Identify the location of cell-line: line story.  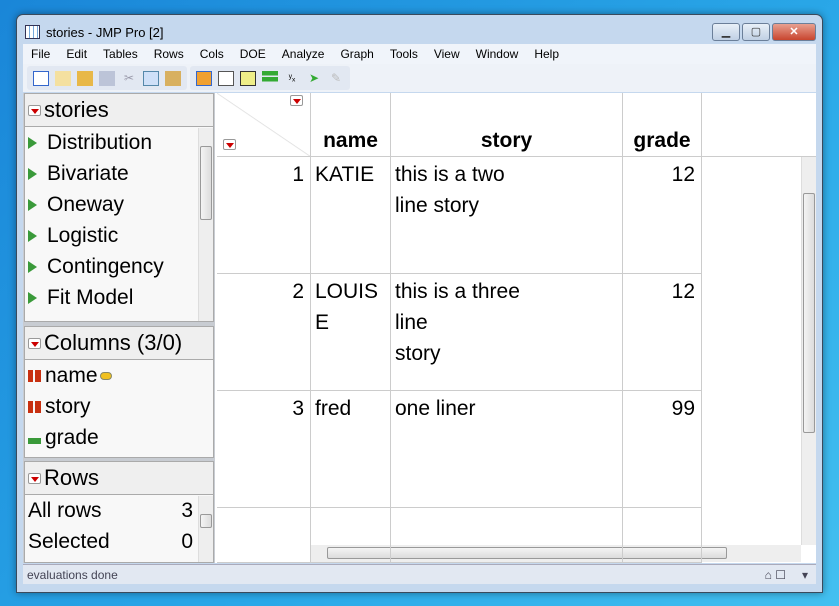
(437, 205).